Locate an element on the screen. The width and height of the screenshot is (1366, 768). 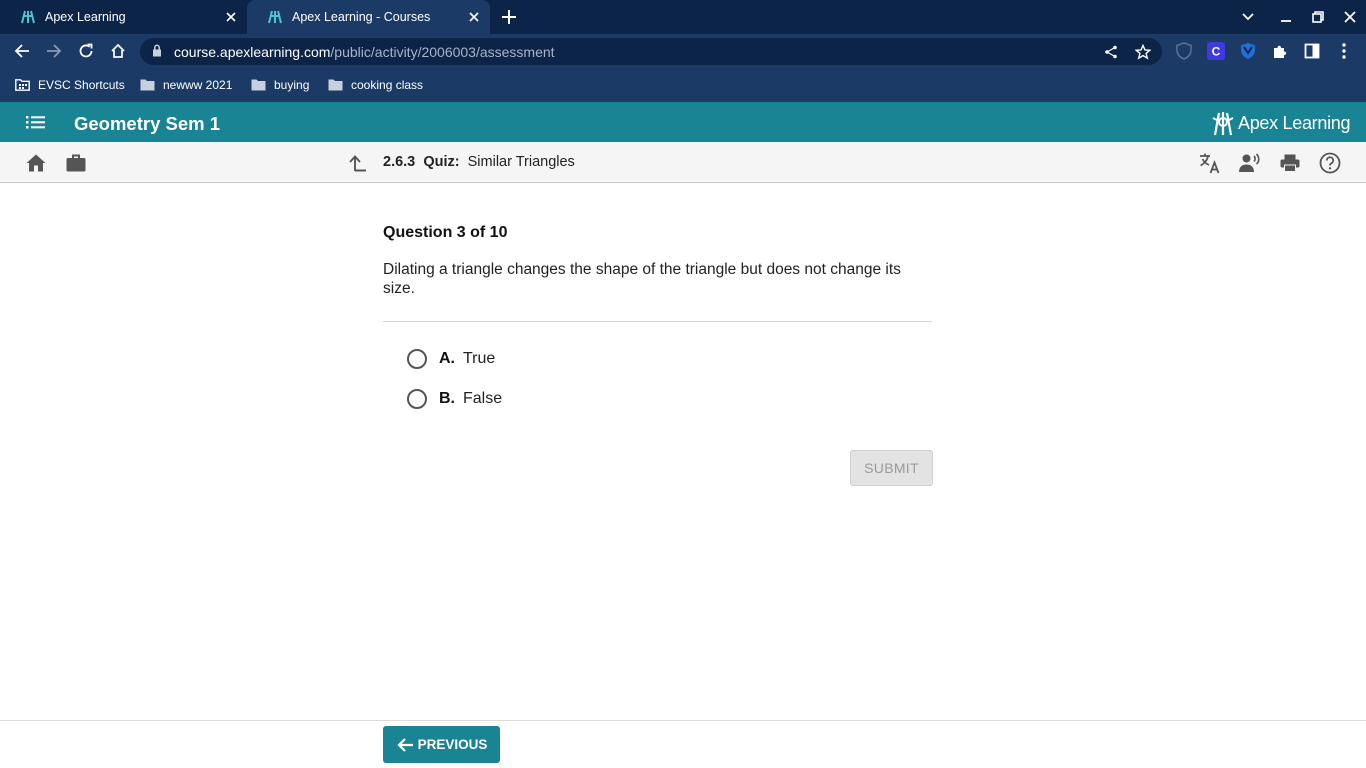
bookmark-label: buying is located at coordinates (292, 85).